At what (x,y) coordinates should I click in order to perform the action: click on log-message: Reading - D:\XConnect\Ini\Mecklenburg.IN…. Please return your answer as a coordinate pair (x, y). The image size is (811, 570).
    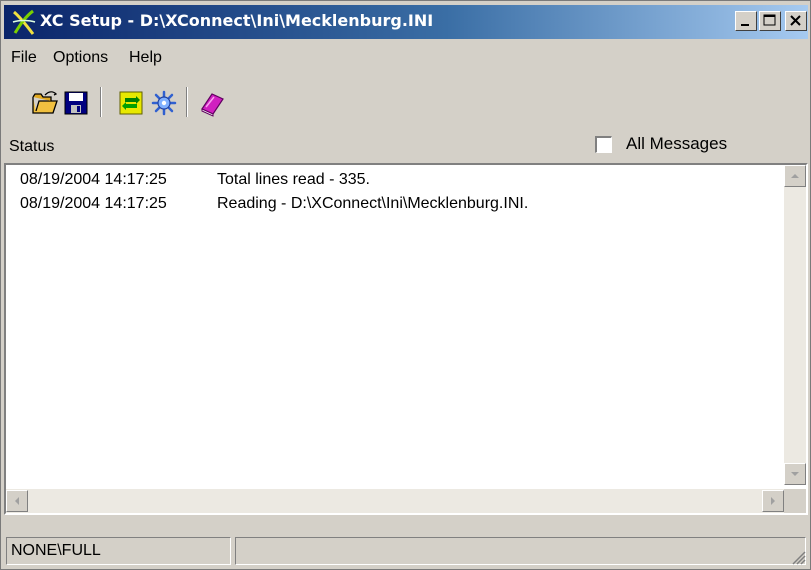
    Looking at the image, I should click on (373, 203).